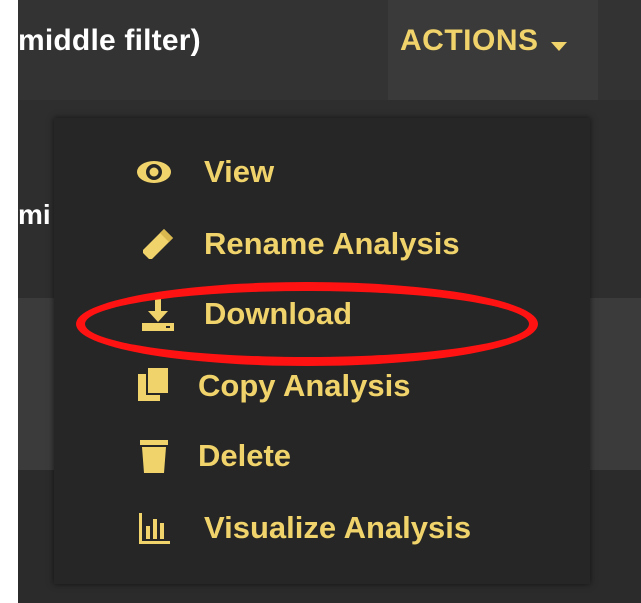  I want to click on pencil-icon, so click(158, 244).